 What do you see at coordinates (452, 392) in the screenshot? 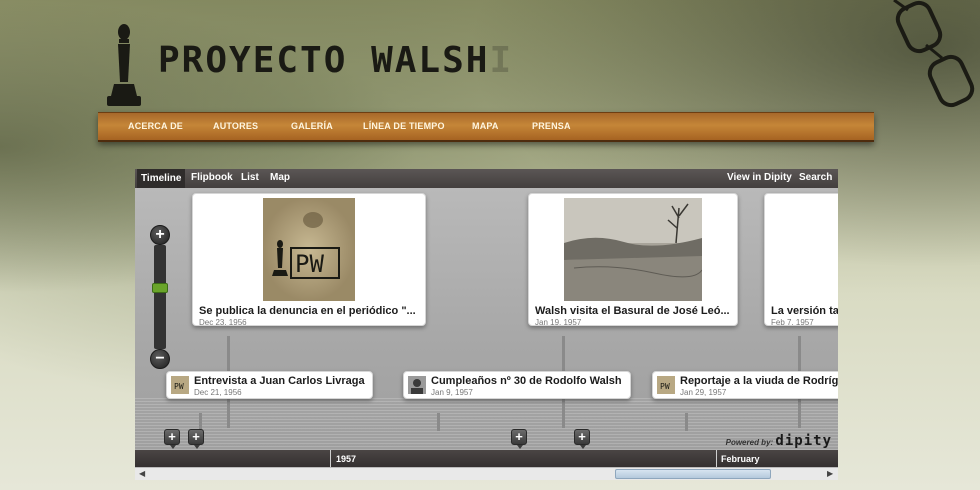
I see `event-date: Jan 9, 1957` at bounding box center [452, 392].